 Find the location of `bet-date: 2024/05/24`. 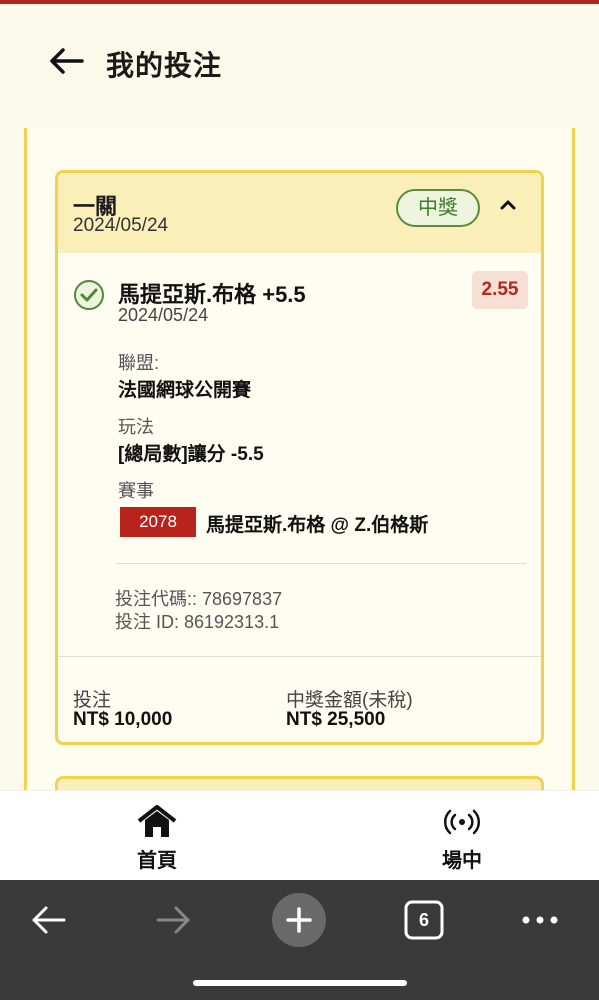

bet-date: 2024/05/24 is located at coordinates (121, 225).